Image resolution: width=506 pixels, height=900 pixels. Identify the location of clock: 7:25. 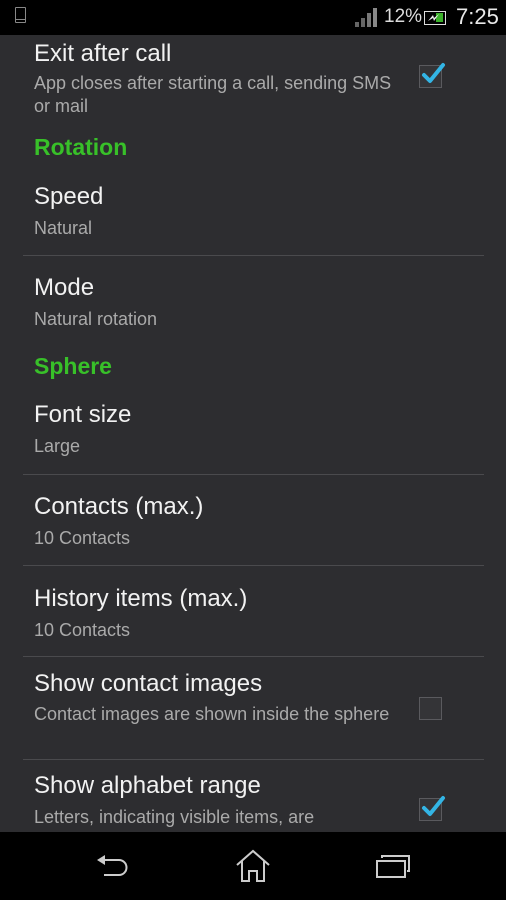
(477, 16).